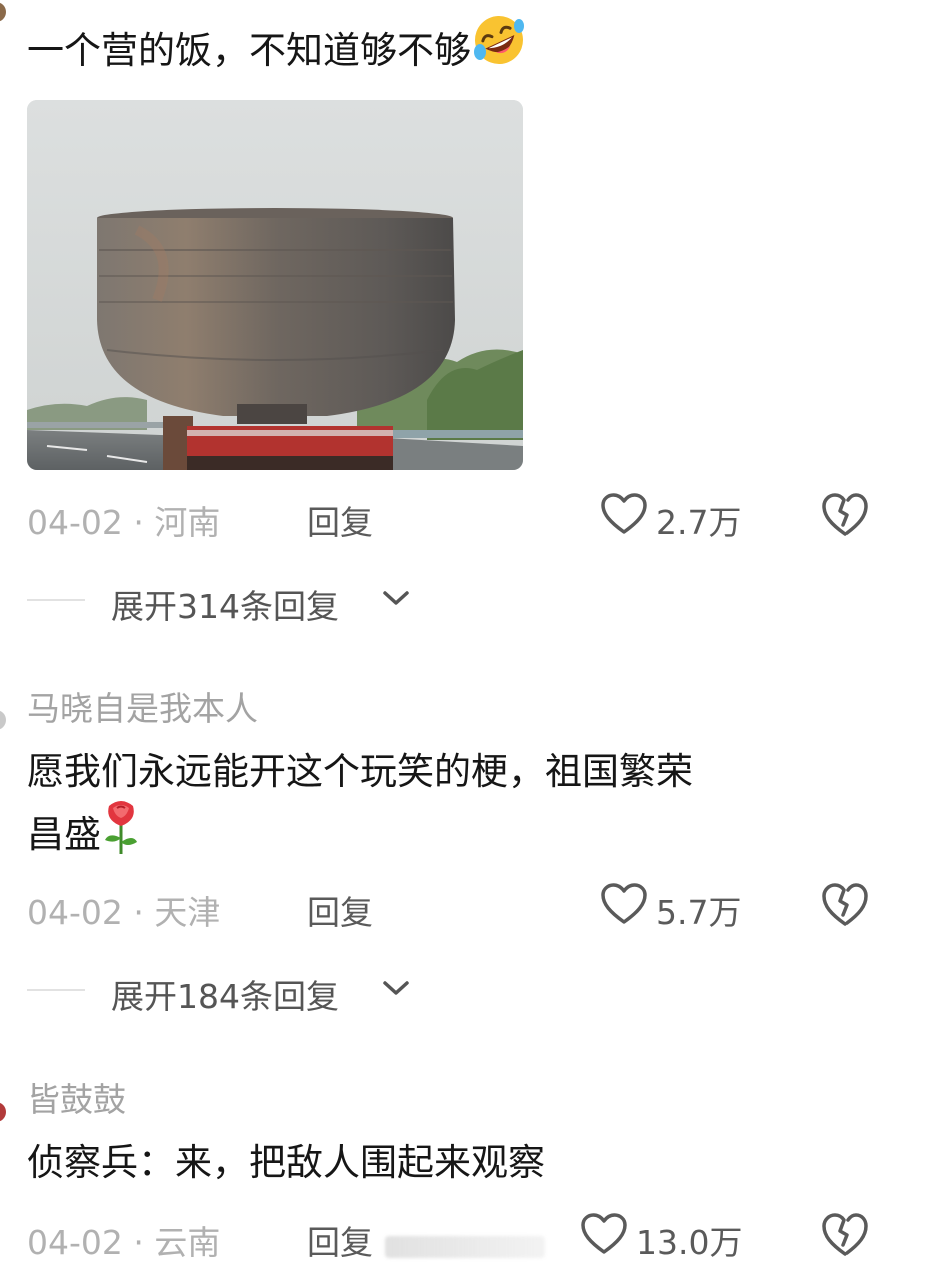 The width and height of the screenshot is (926, 1267). What do you see at coordinates (124, 912) in the screenshot?
I see `comment-date-location: 04-02 · 天津` at bounding box center [124, 912].